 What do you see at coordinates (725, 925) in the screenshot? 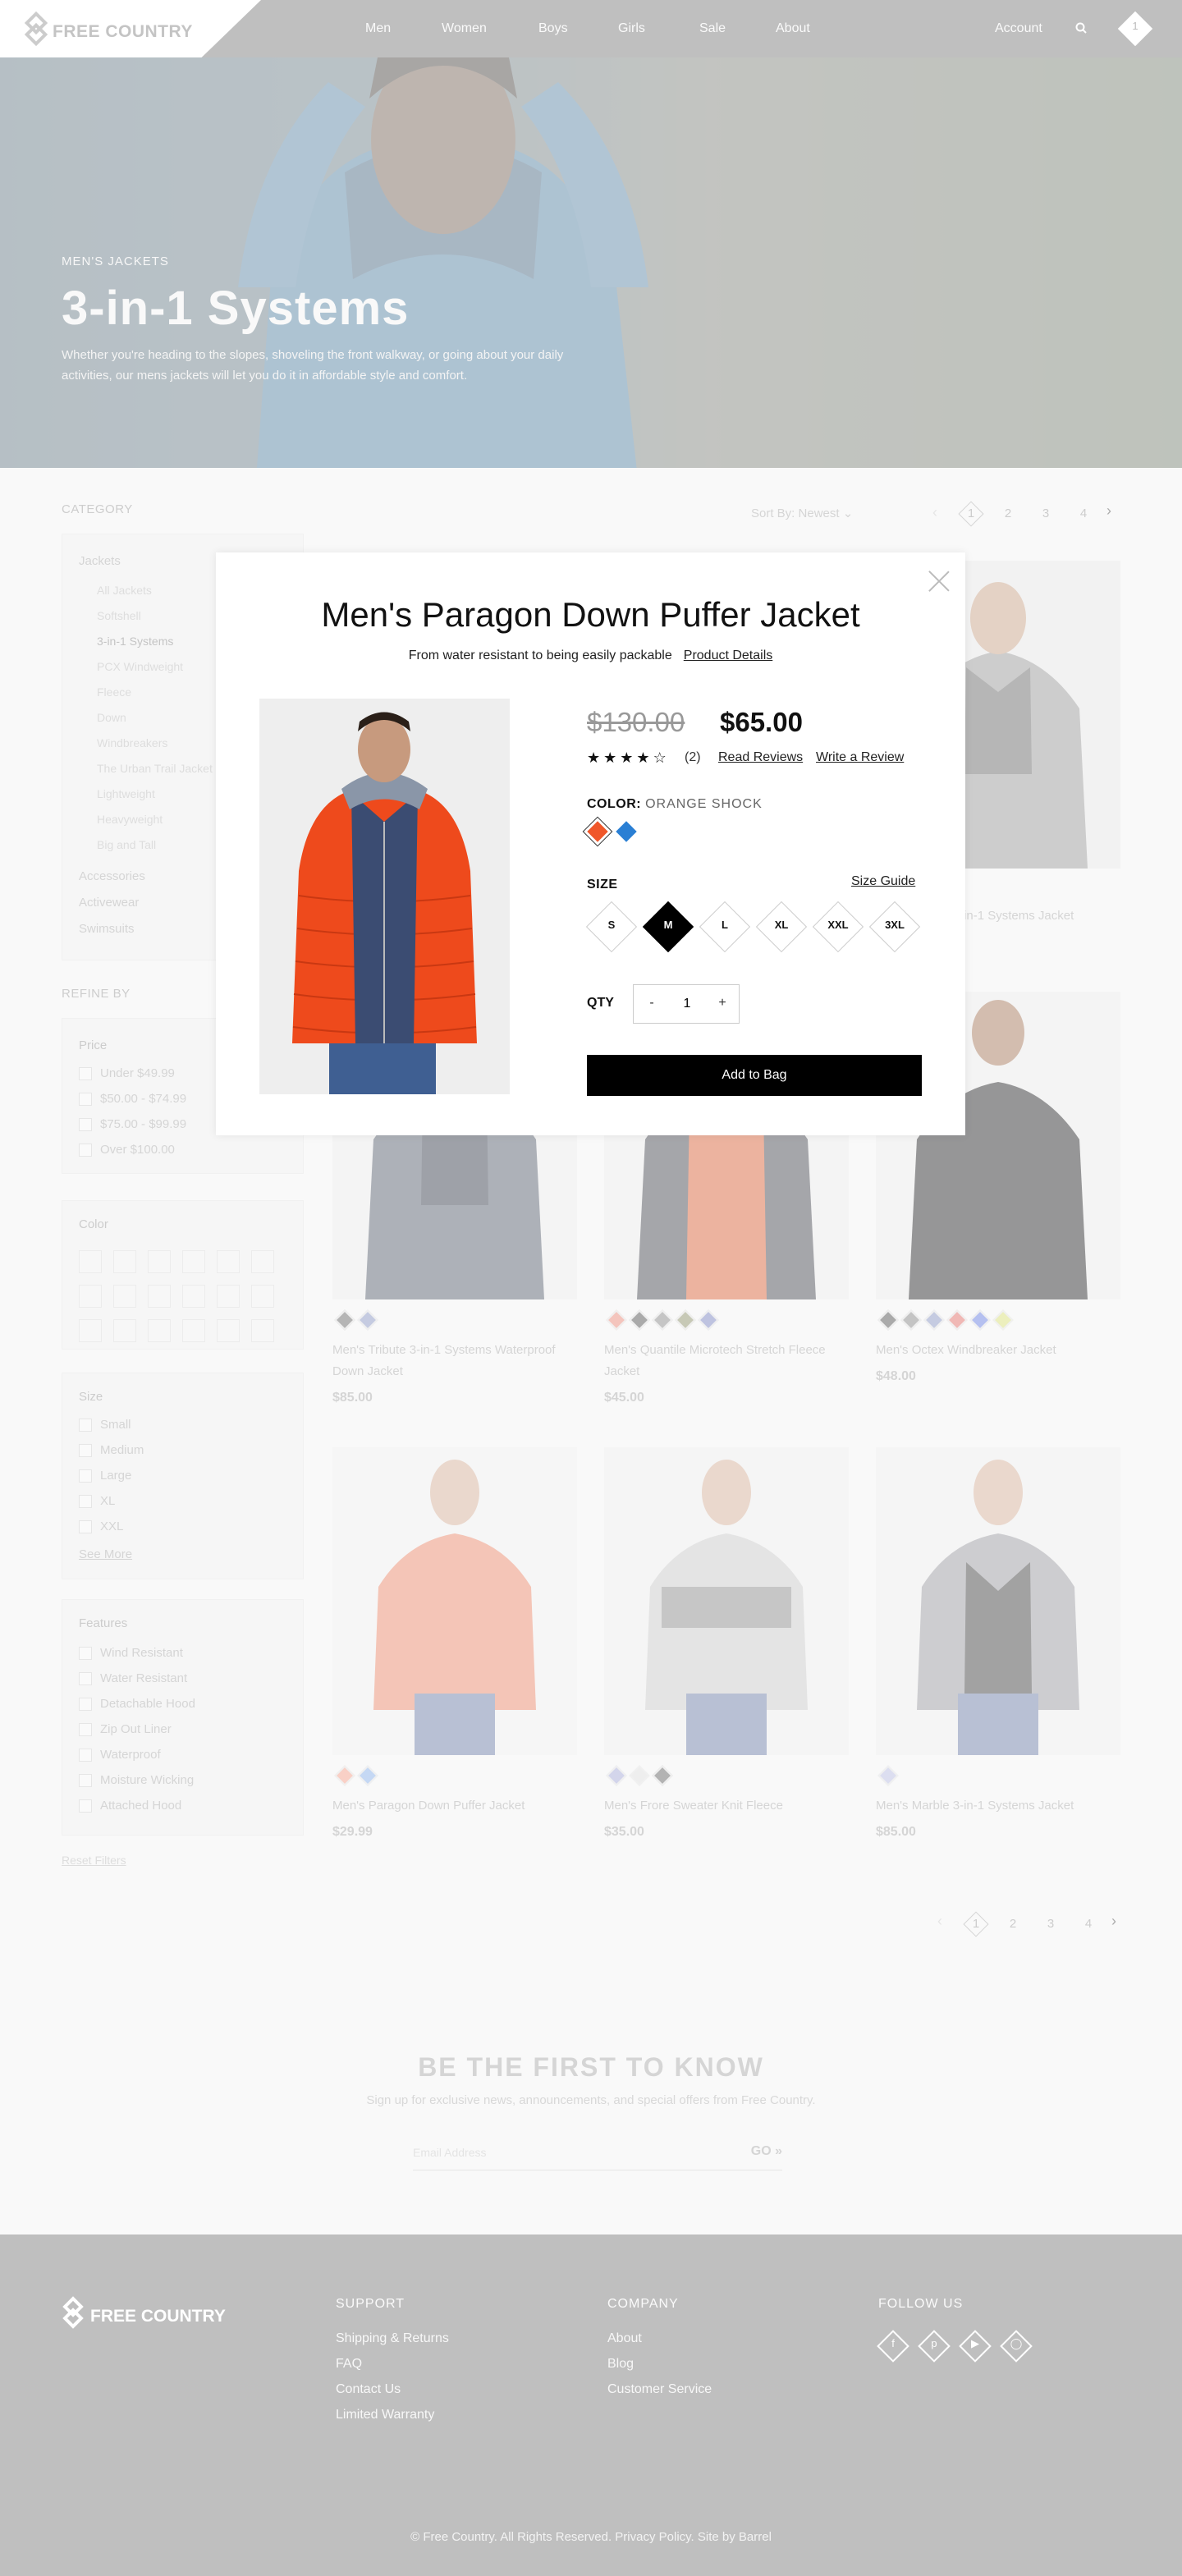
I see `size-option-label: L` at bounding box center [725, 925].